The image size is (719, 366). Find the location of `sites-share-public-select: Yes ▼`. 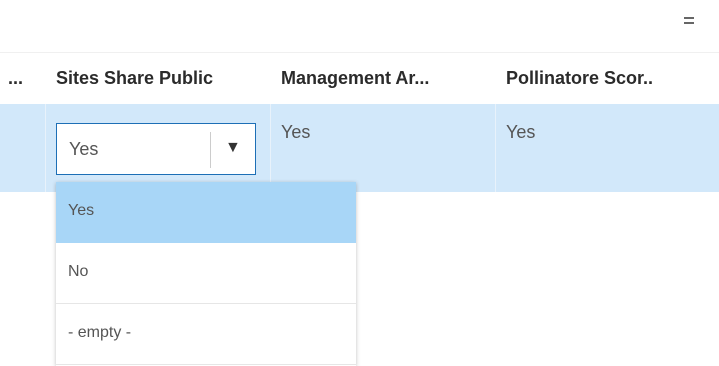

sites-share-public-select: Yes ▼ is located at coordinates (156, 149).